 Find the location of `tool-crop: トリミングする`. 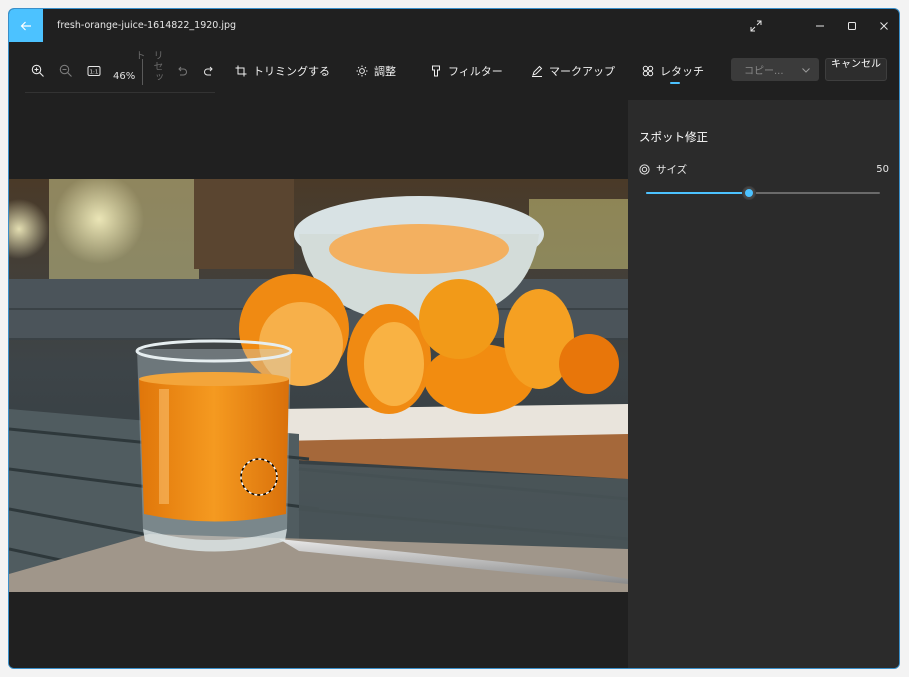

tool-crop: トリミングする is located at coordinates (282, 71).